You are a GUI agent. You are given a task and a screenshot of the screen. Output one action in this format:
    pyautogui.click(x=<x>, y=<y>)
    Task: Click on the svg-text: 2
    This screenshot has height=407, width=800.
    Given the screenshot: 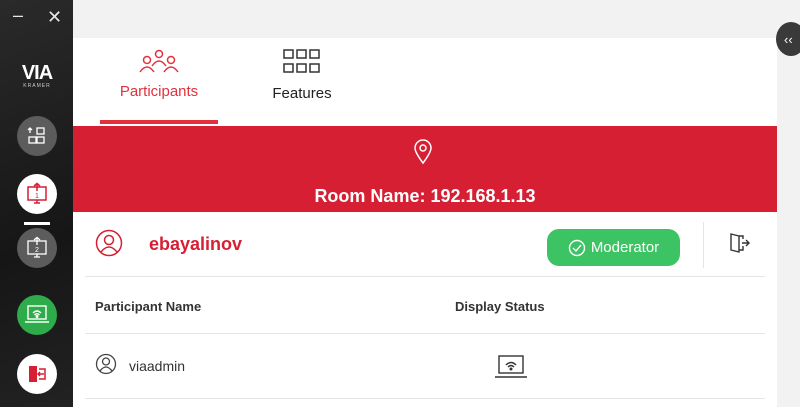 What is the action you would take?
    pyautogui.click(x=37, y=250)
    